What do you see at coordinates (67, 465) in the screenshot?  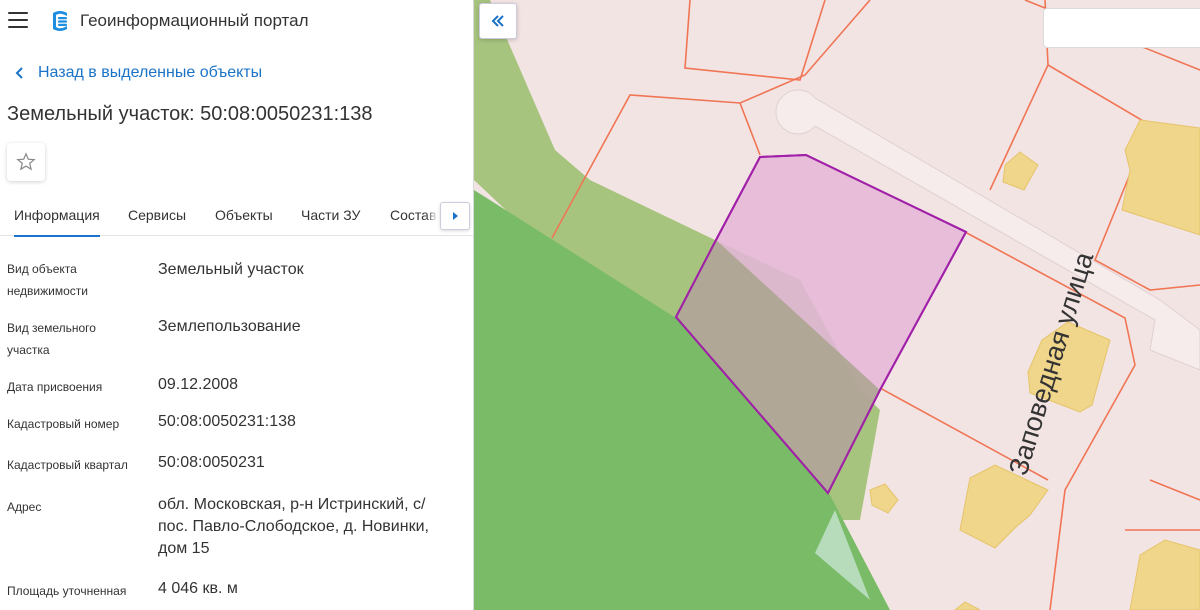 I see `attribute-label: Кадастровый квартал` at bounding box center [67, 465].